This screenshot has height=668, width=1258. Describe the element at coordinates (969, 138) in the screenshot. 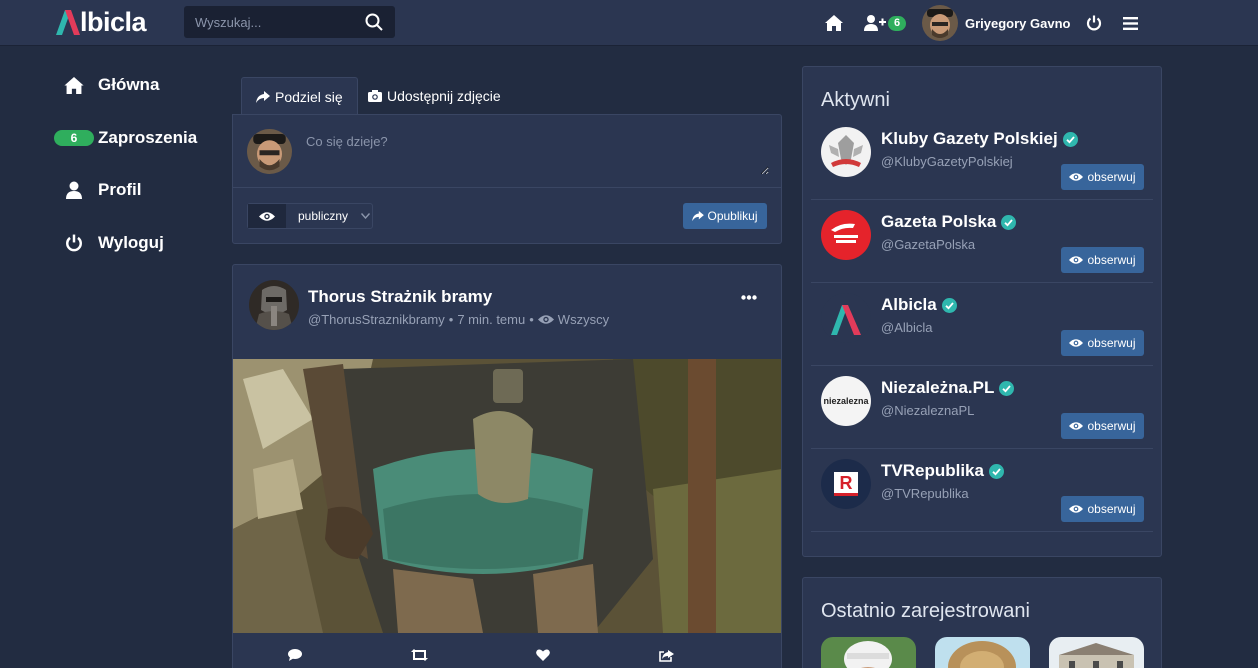

I see `account-name: Kluby Gazety Polskiej` at that location.